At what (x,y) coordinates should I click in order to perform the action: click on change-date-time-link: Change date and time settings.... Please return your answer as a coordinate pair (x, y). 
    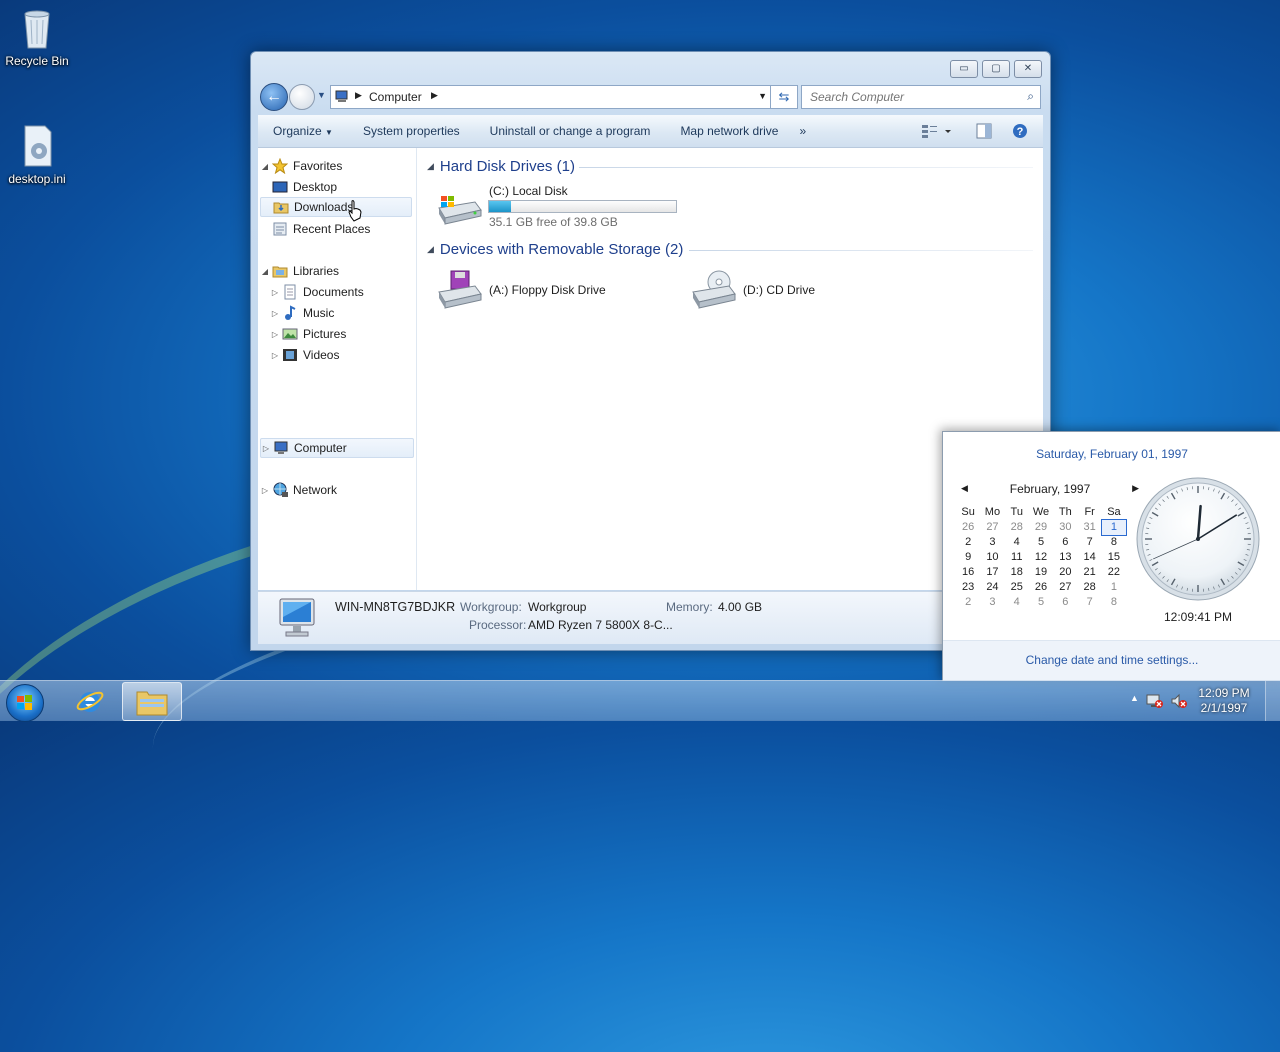
    Looking at the image, I should click on (1111, 660).